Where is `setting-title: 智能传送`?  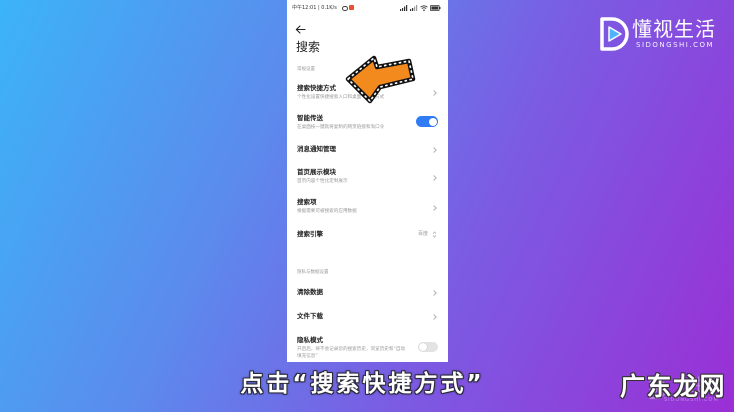
setting-title: 智能传送 is located at coordinates (310, 117).